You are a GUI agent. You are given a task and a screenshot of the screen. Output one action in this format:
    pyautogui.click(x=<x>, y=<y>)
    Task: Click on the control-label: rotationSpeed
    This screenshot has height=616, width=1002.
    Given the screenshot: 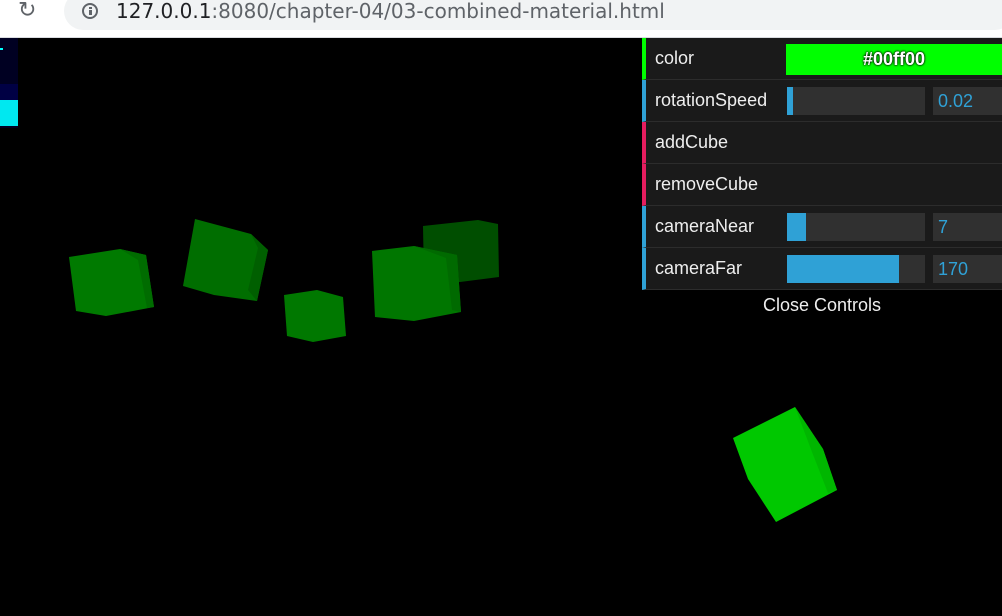 What is the action you would take?
    pyautogui.click(x=711, y=100)
    